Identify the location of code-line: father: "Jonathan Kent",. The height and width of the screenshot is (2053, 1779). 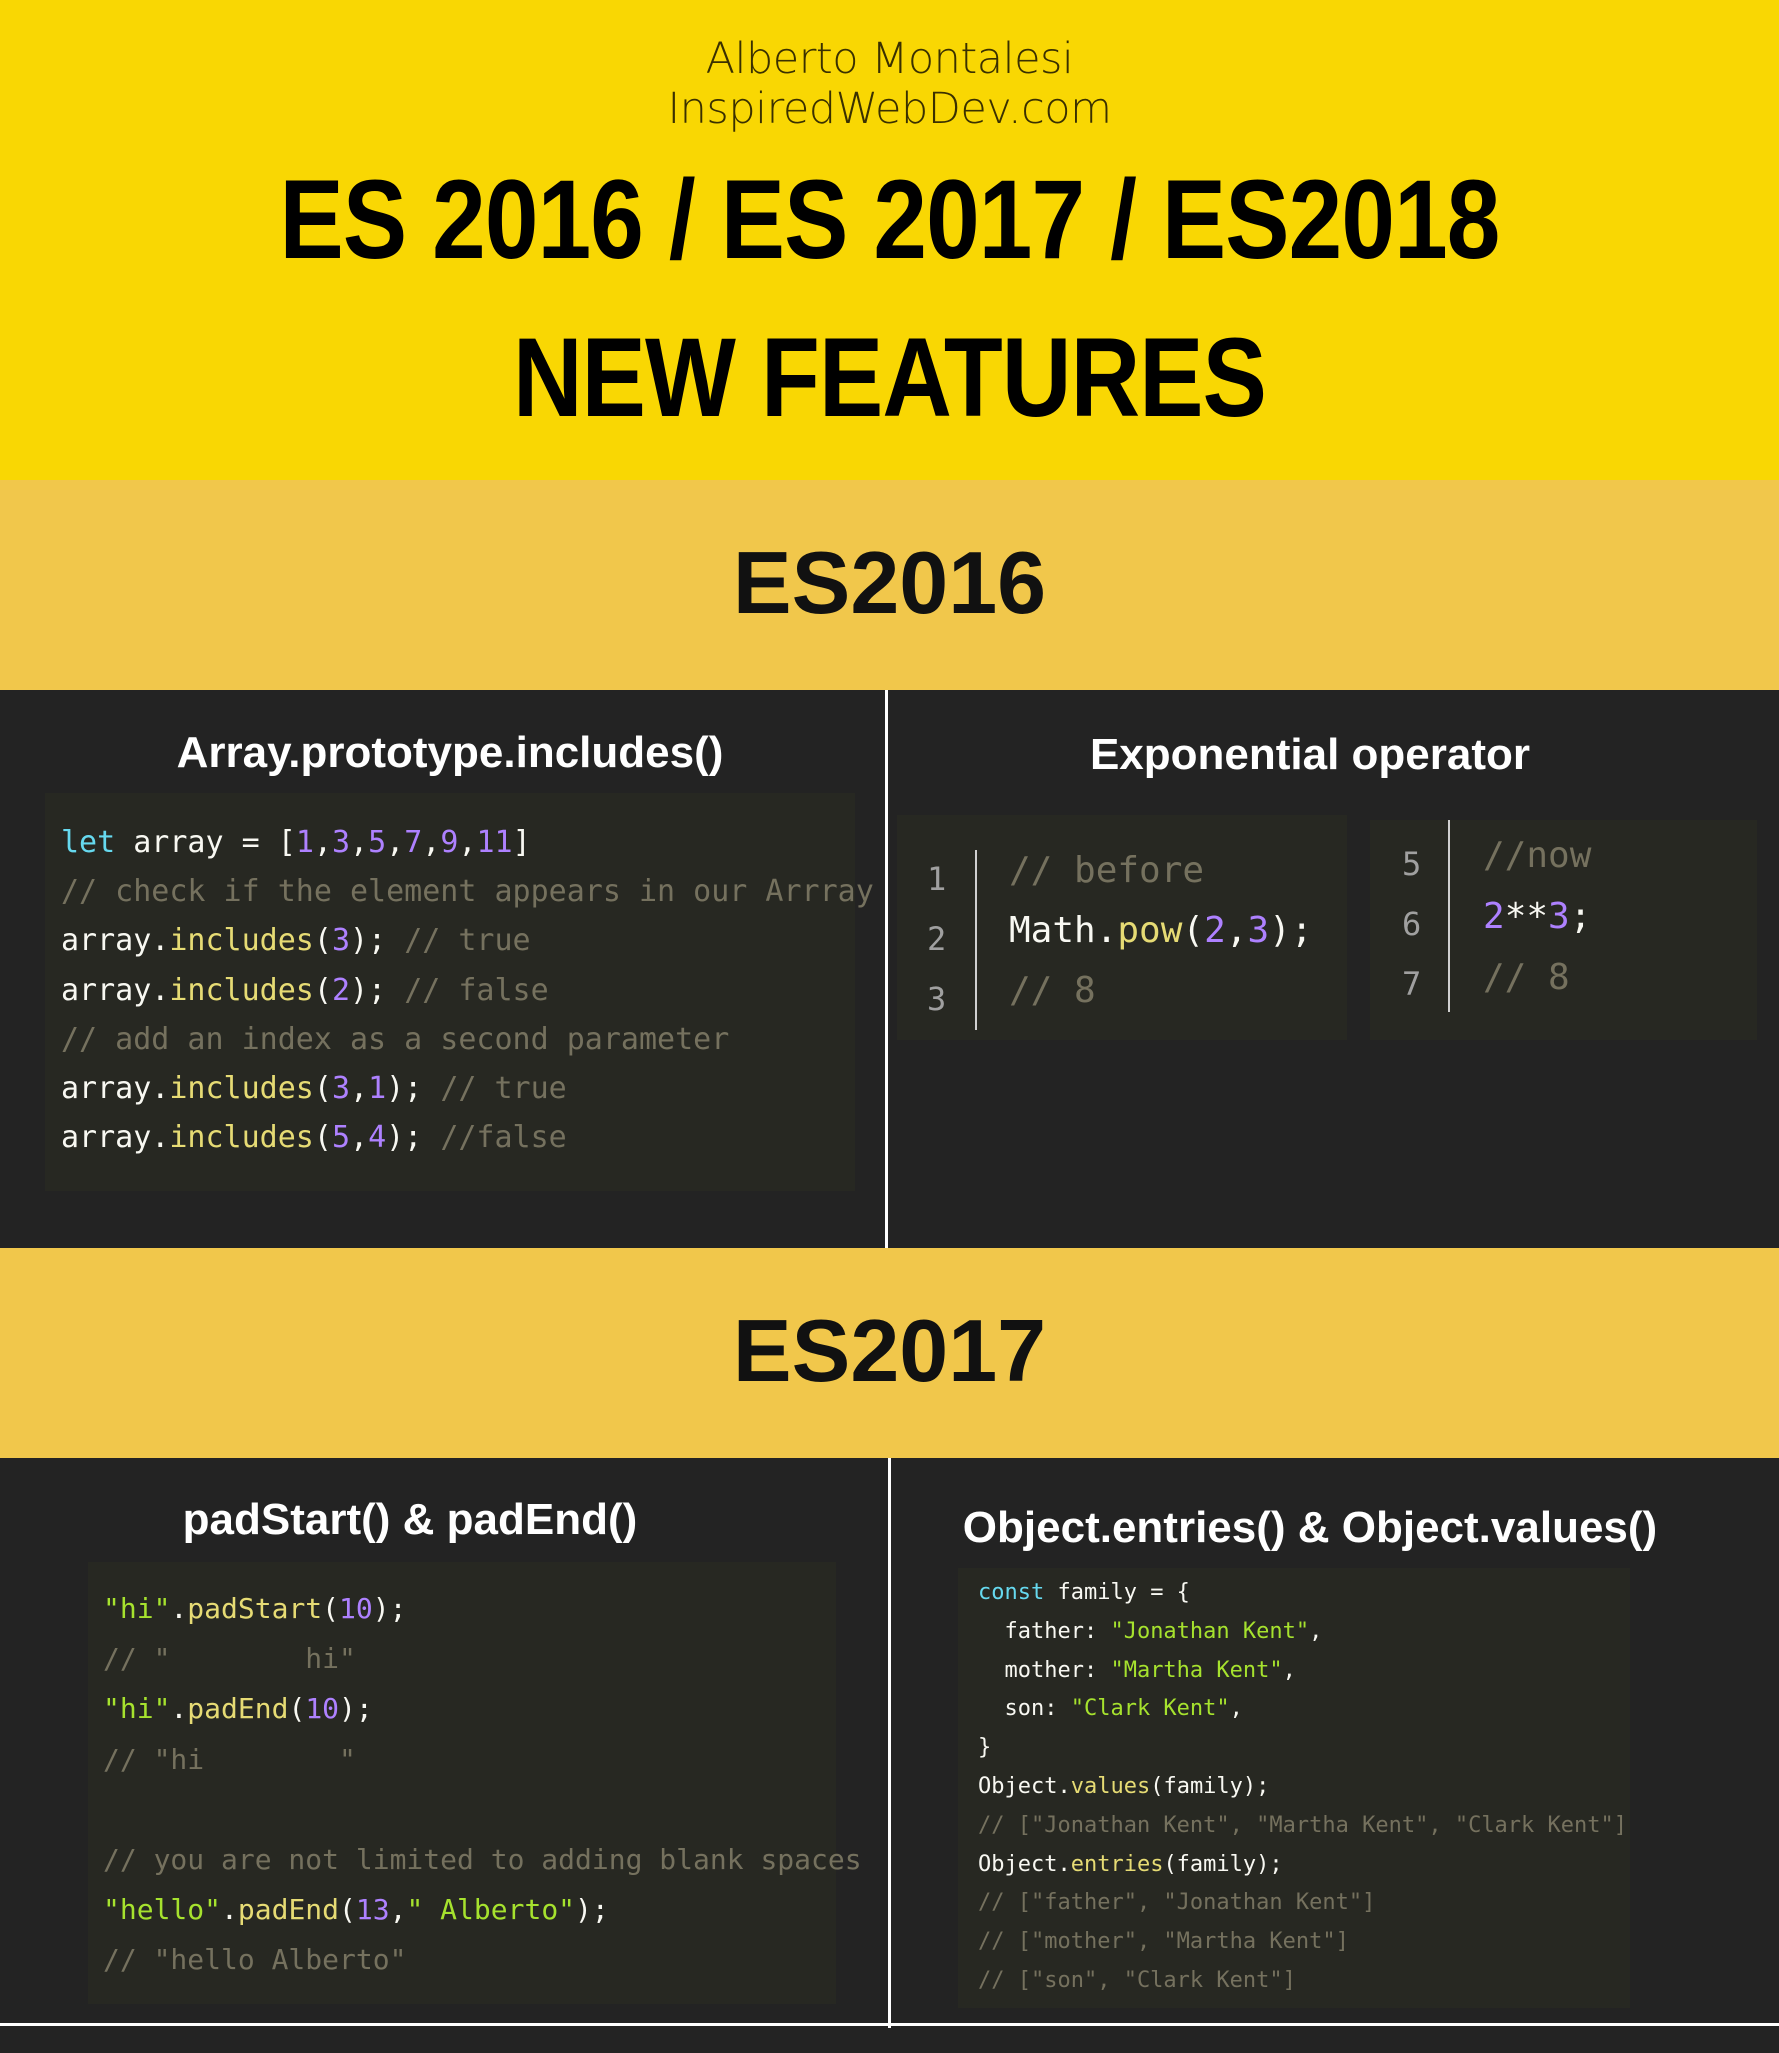
(1150, 1631).